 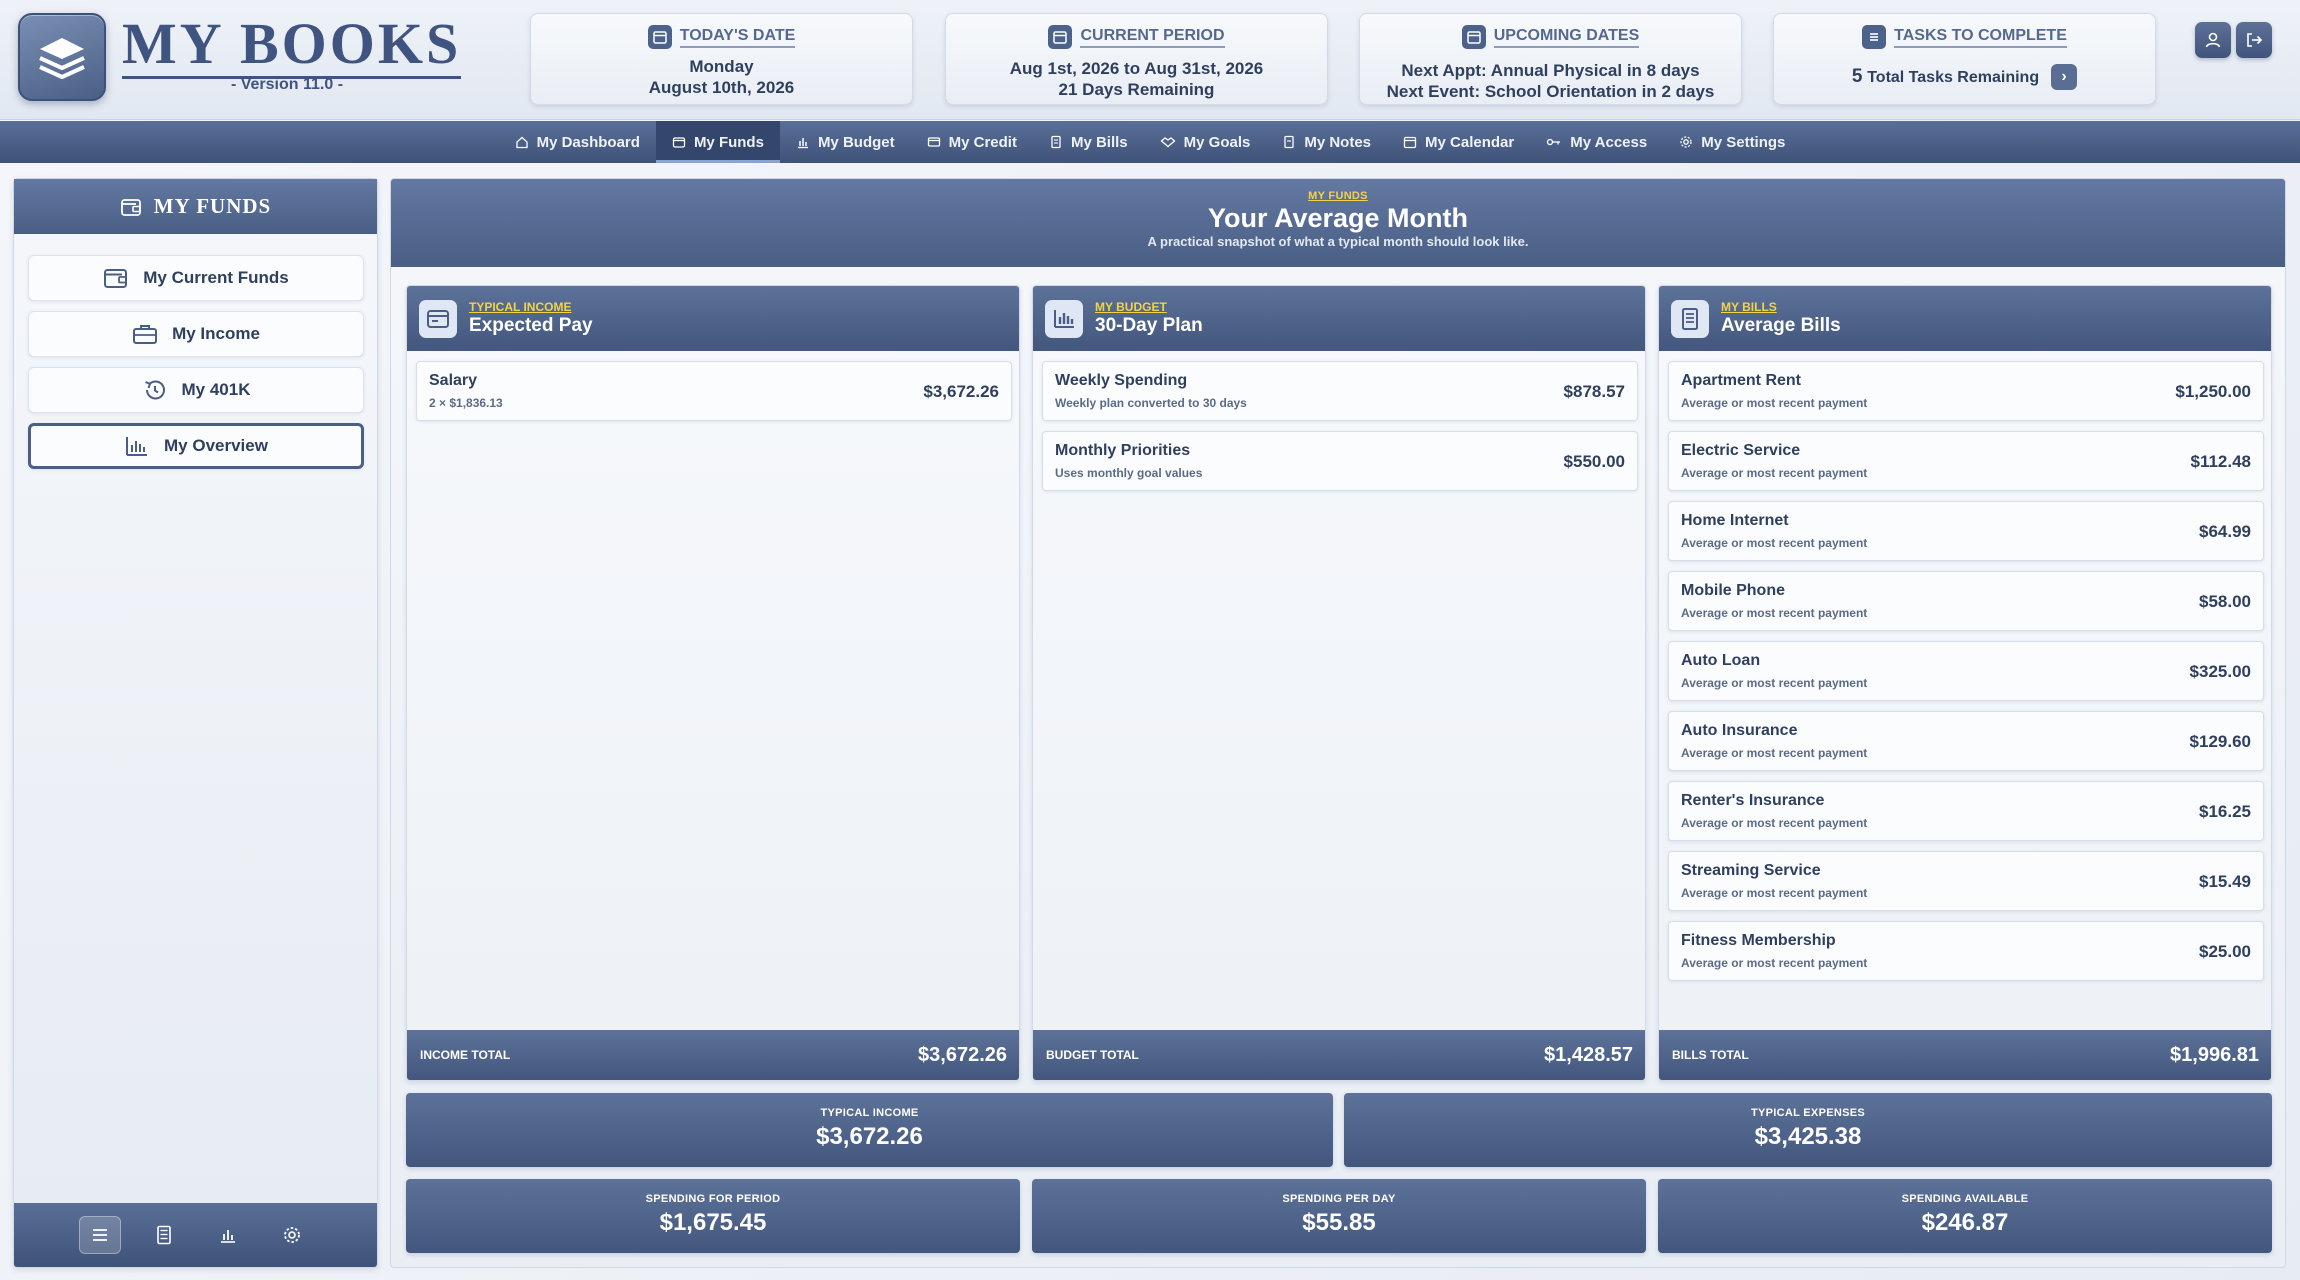 I want to click on panel-title: Expected Pay, so click(x=531, y=325).